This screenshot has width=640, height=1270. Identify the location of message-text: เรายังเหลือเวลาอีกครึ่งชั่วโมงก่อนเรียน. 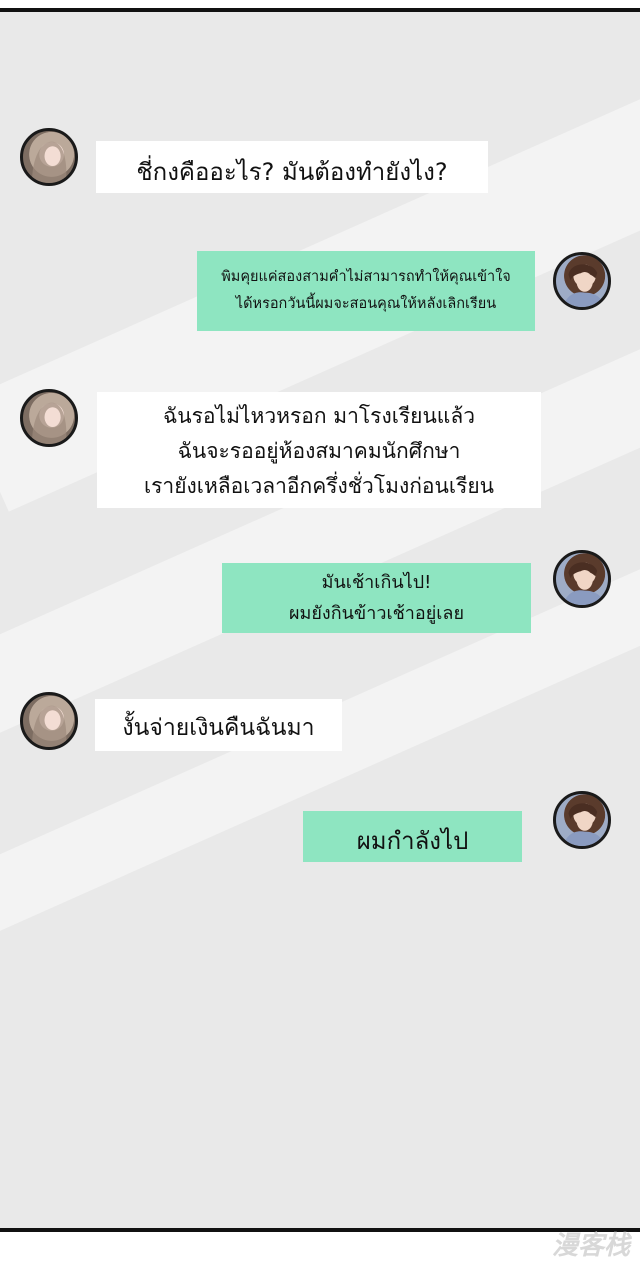
(319, 486).